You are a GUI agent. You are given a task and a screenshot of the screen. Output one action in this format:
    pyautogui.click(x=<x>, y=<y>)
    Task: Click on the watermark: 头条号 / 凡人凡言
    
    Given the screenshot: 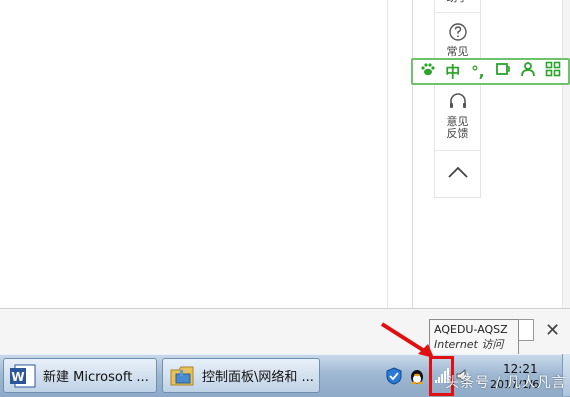 What is the action you would take?
    pyautogui.click(x=506, y=383)
    